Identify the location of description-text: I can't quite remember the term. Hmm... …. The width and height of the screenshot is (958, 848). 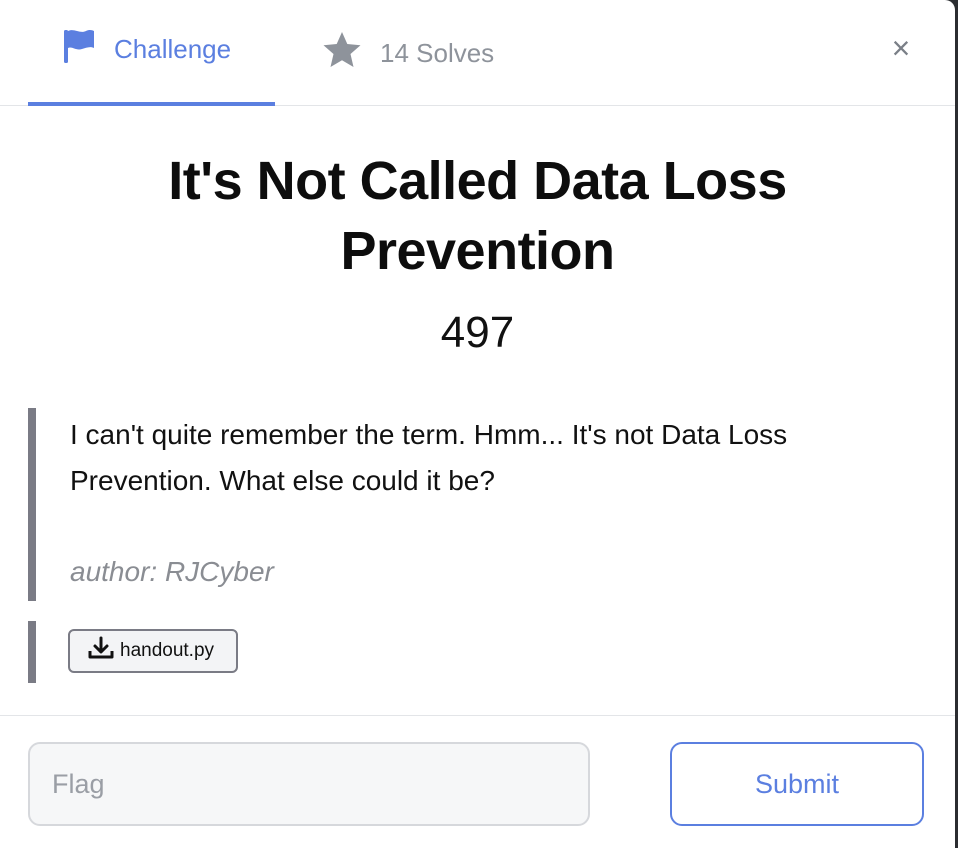
(429, 457).